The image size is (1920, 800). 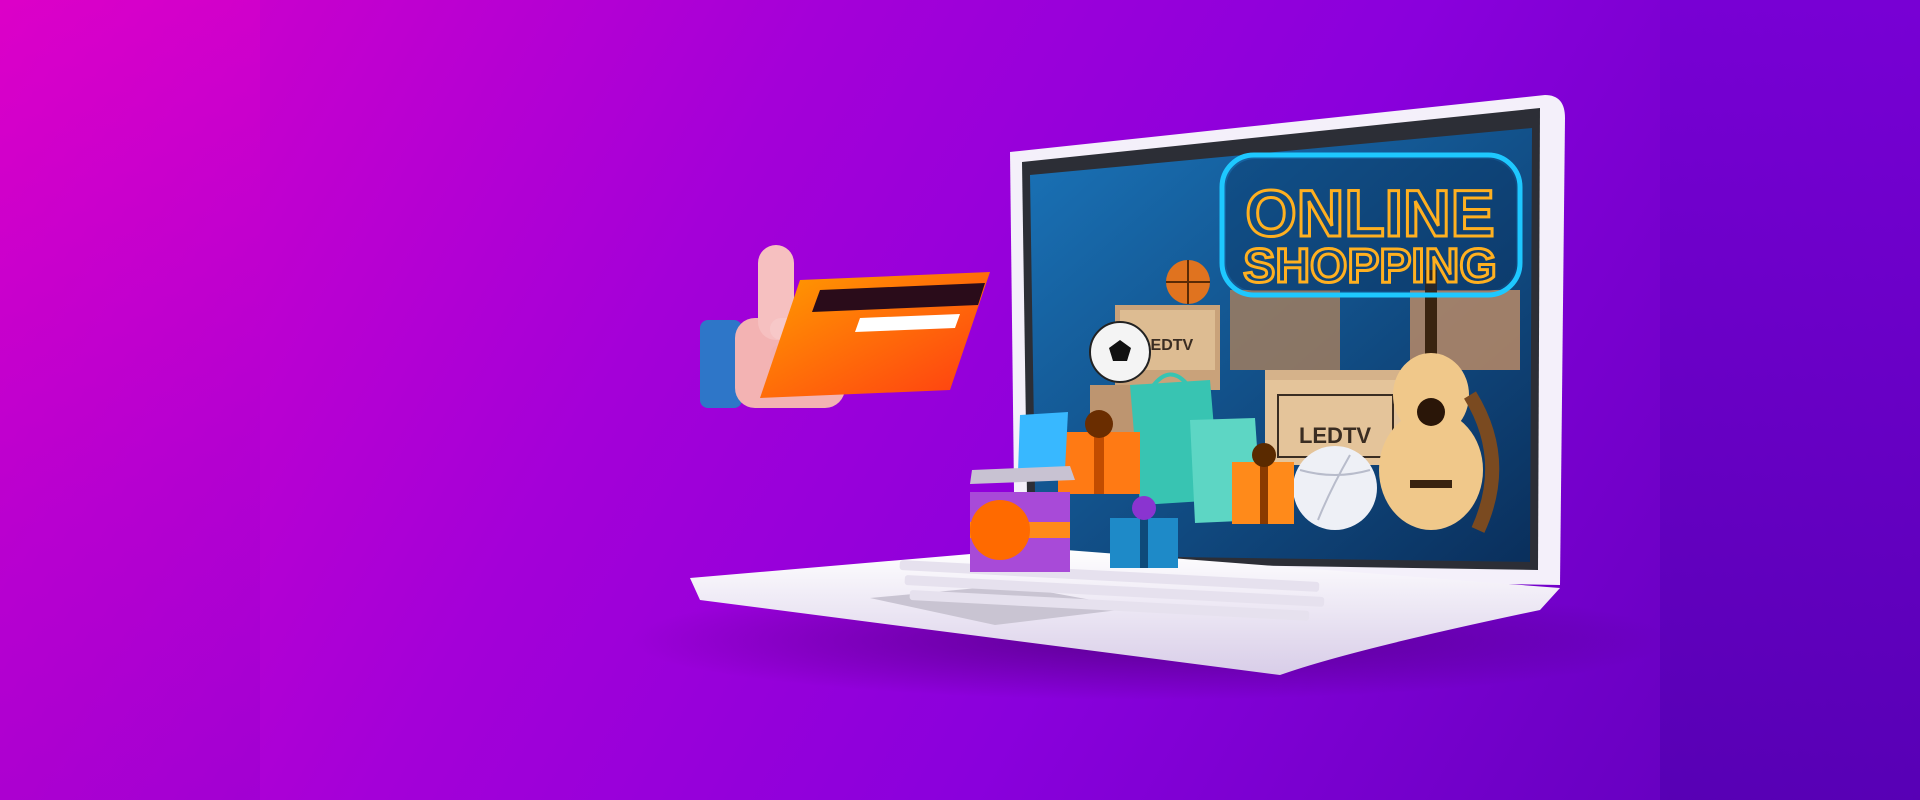 What do you see at coordinates (1043, 442) in the screenshot?
I see `mini-laptop` at bounding box center [1043, 442].